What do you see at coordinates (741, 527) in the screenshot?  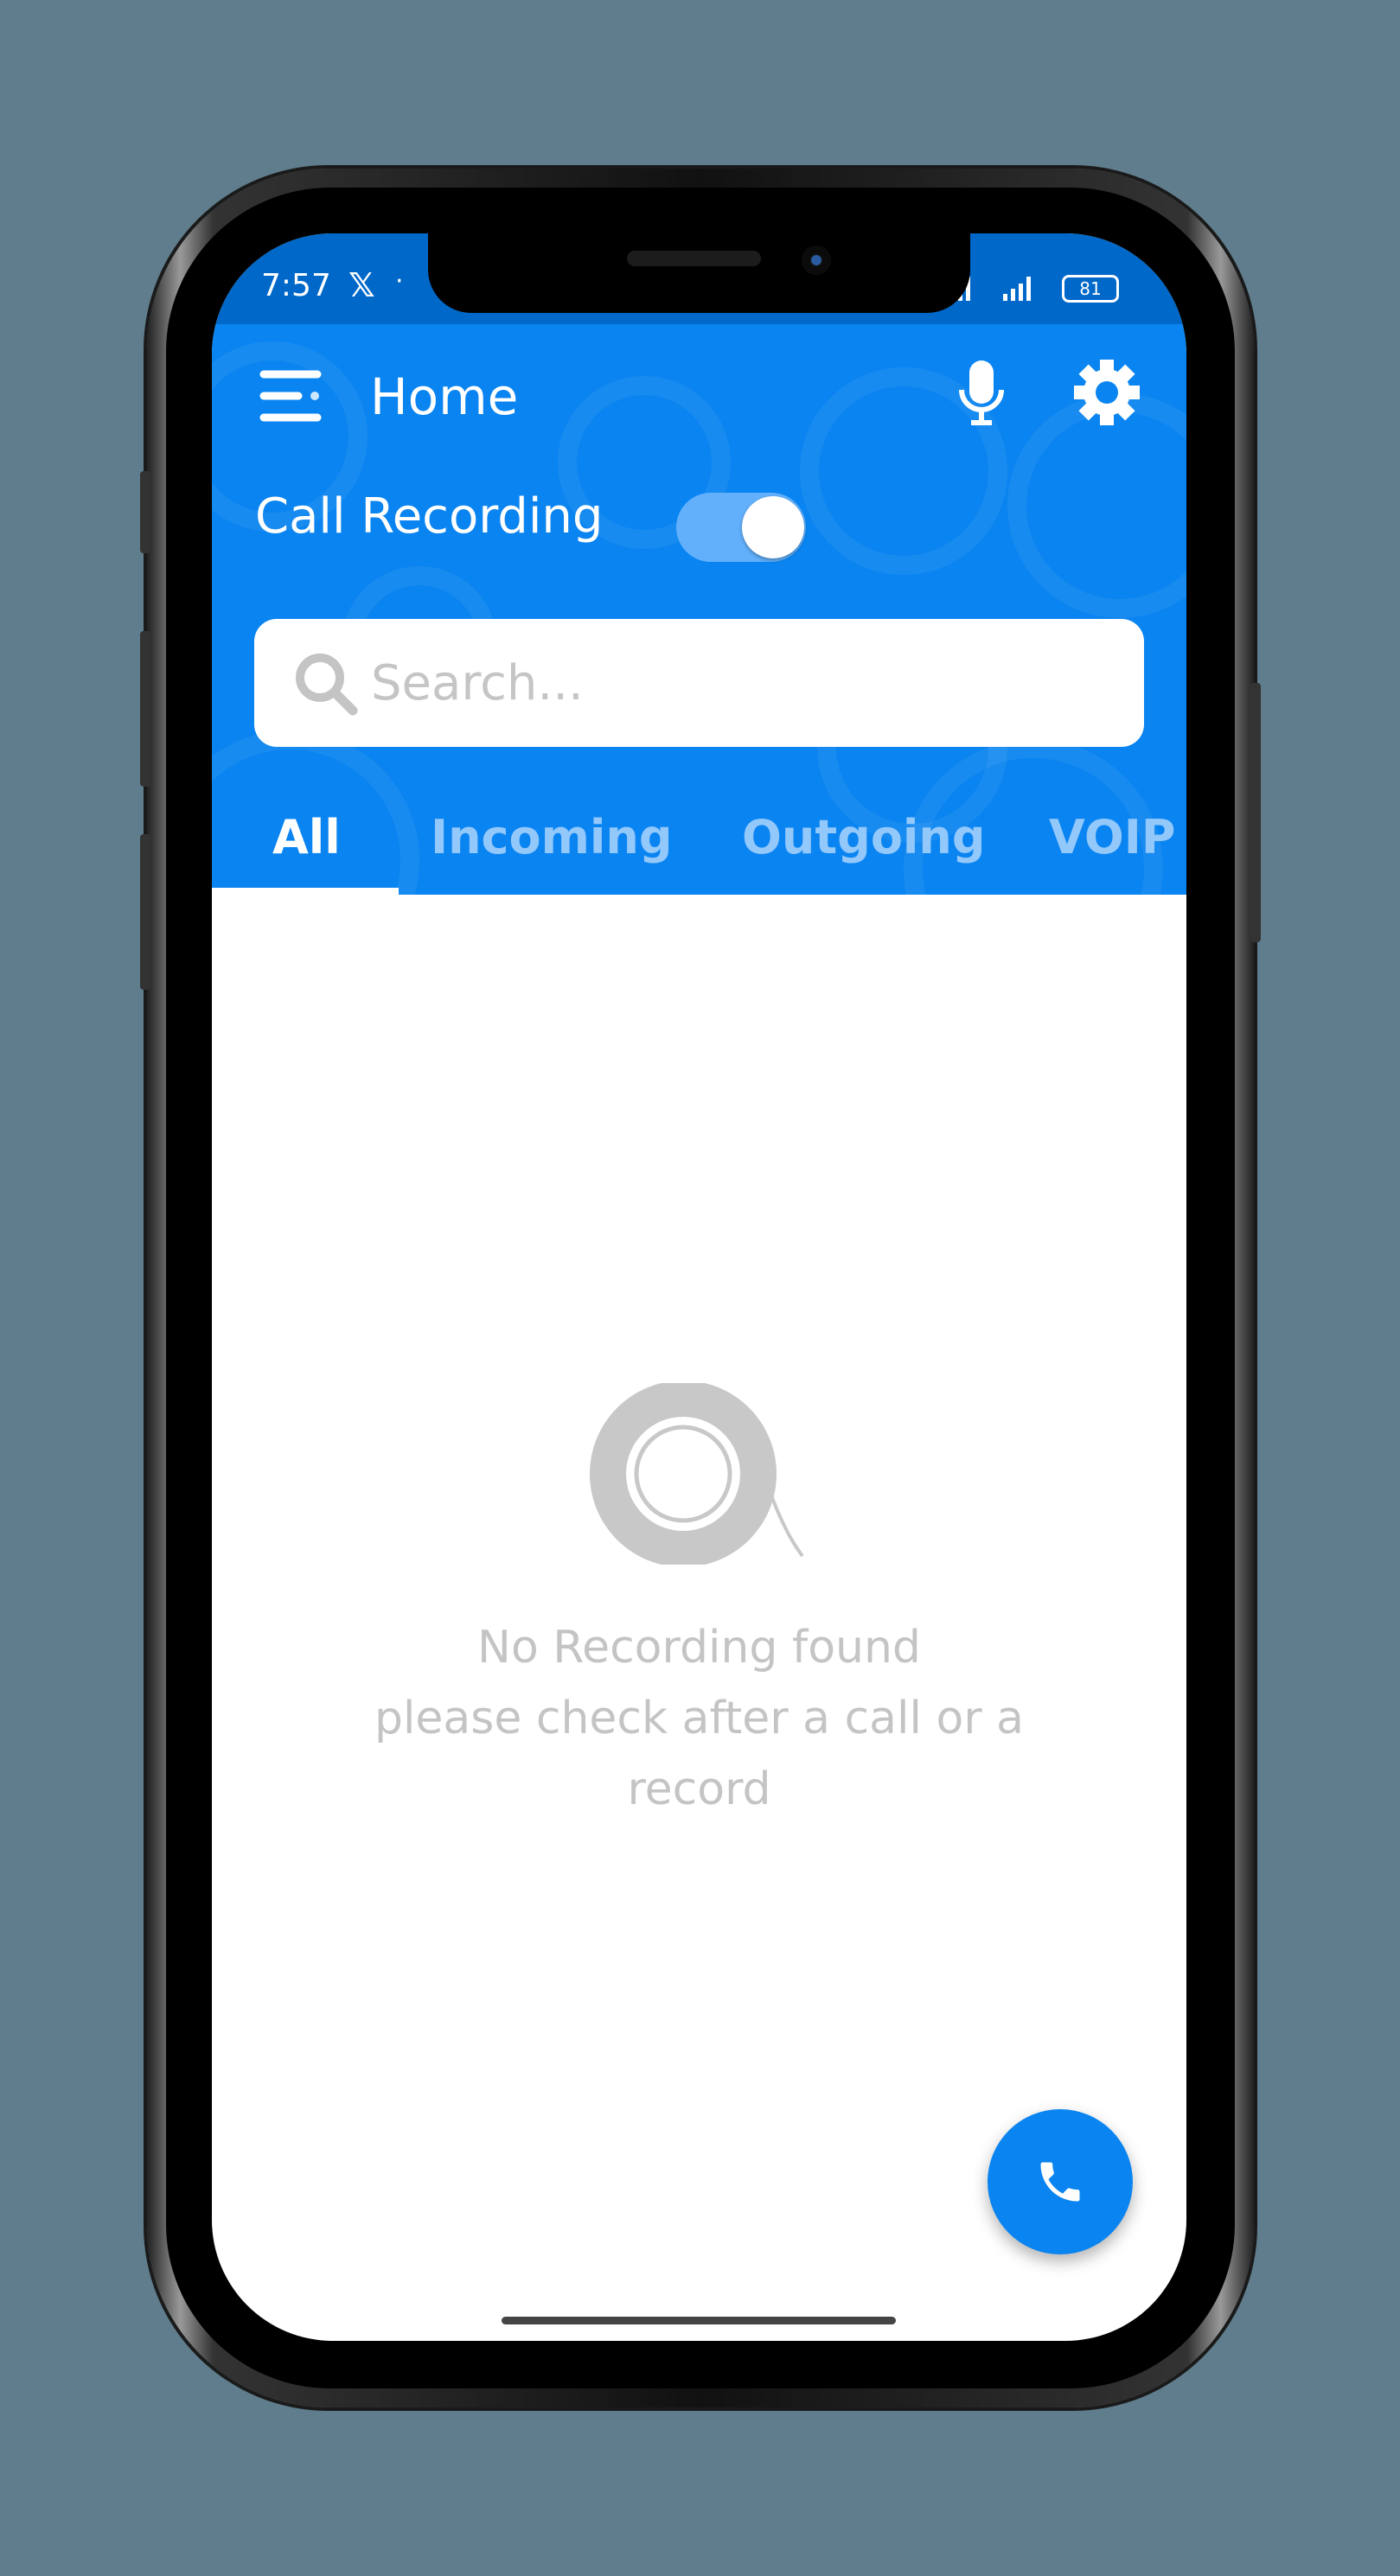 I see `call-recording-toggle` at bounding box center [741, 527].